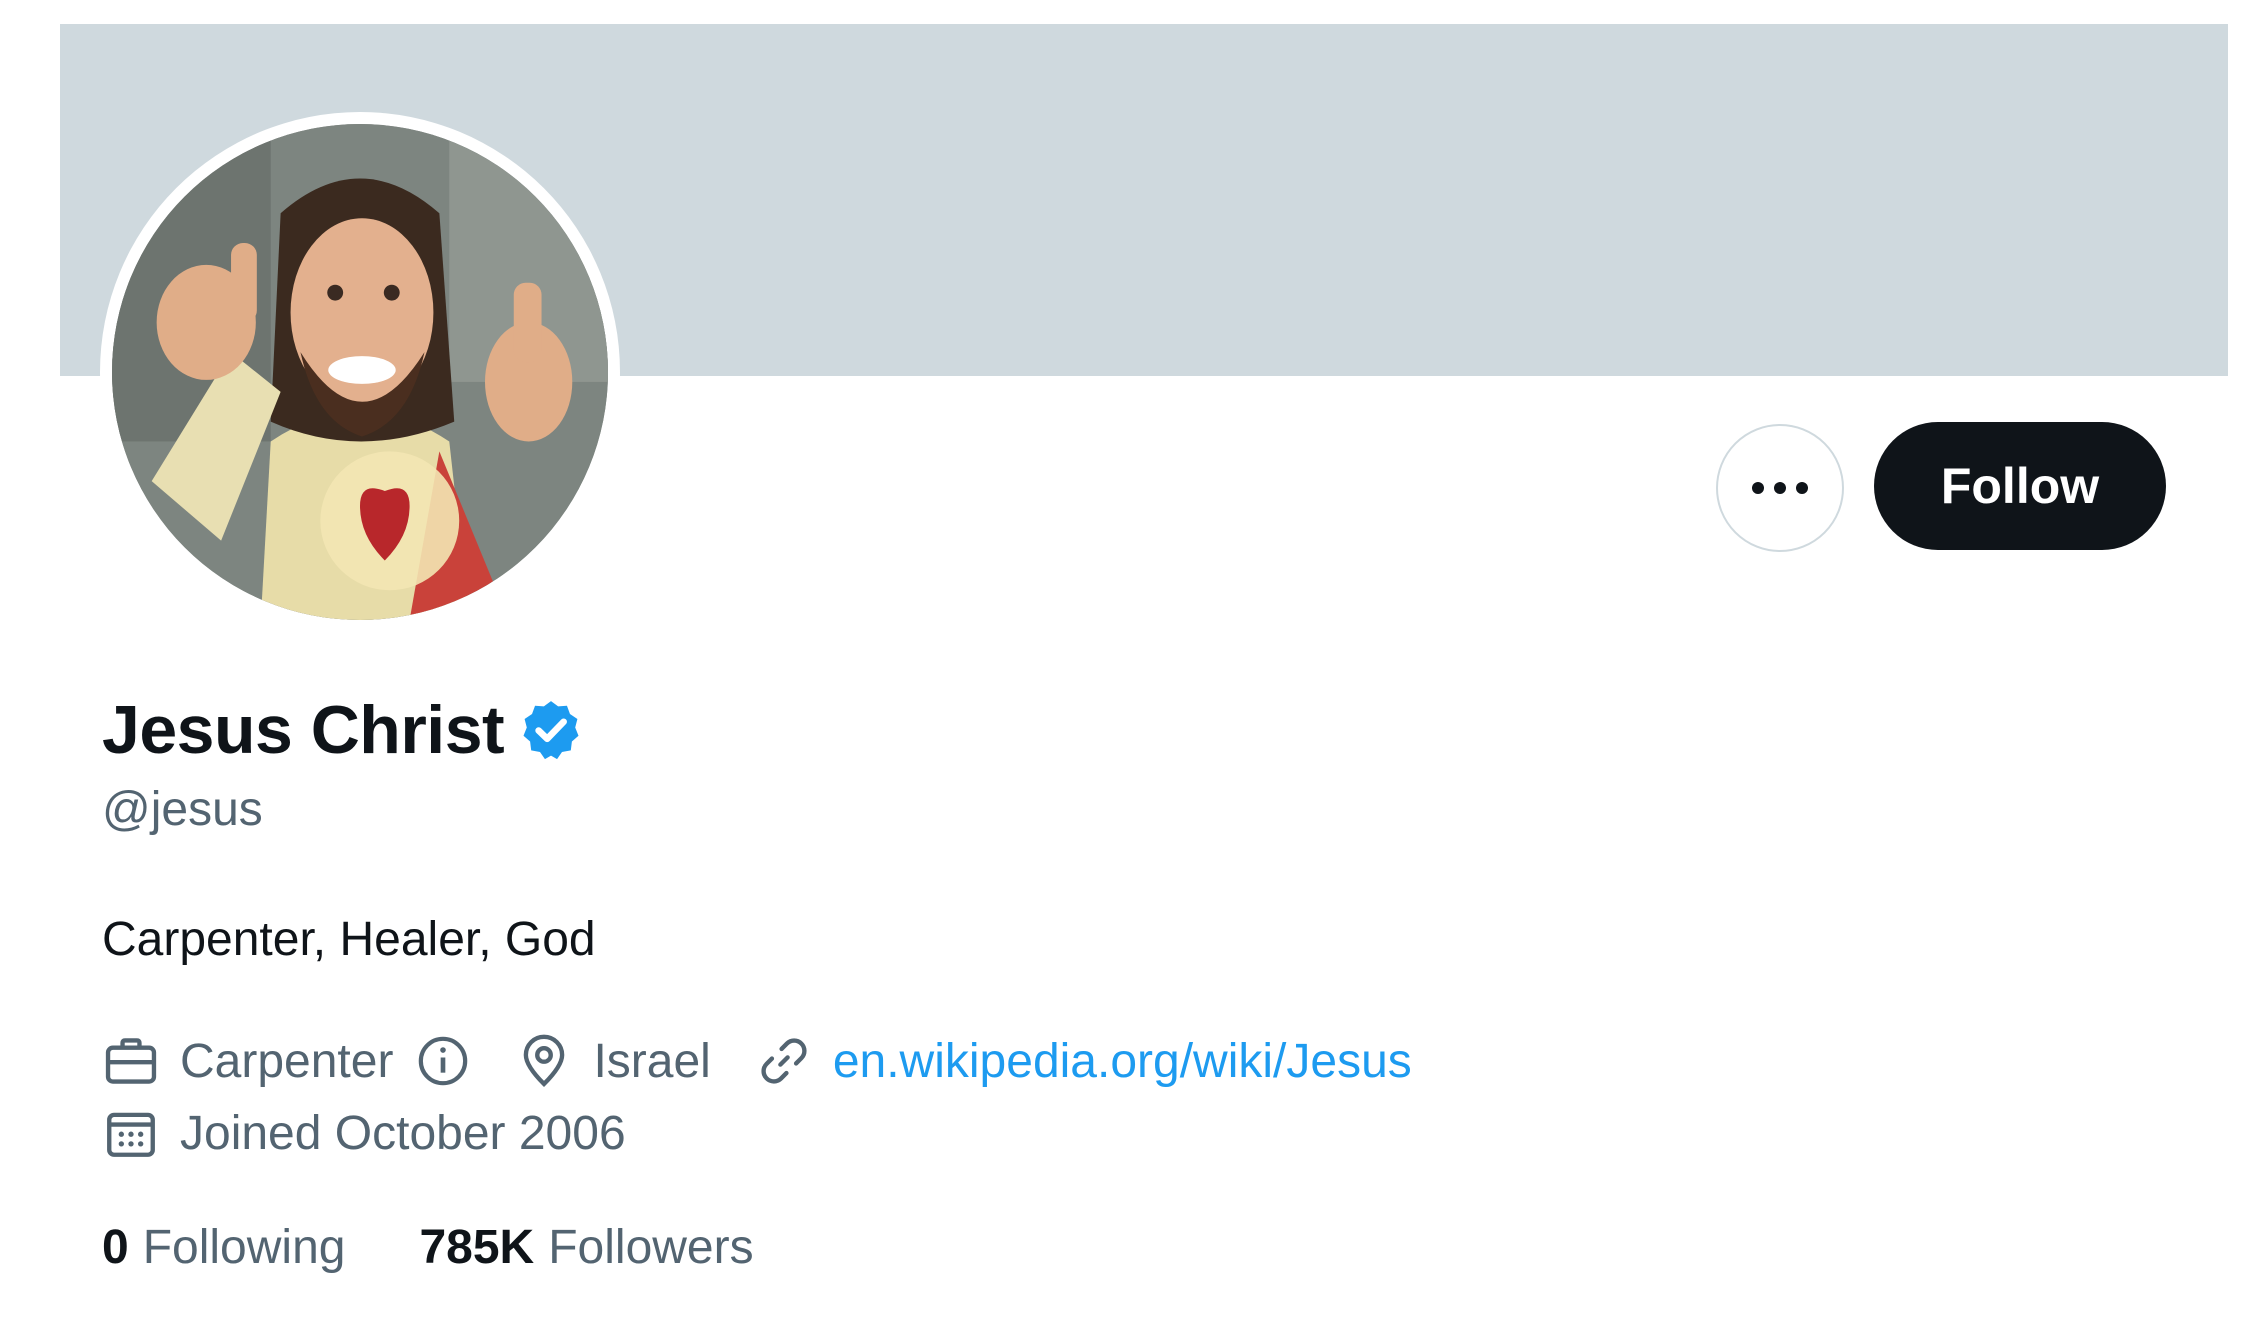  Describe the element at coordinates (544, 1061) in the screenshot. I see `location-pin-icon` at that location.